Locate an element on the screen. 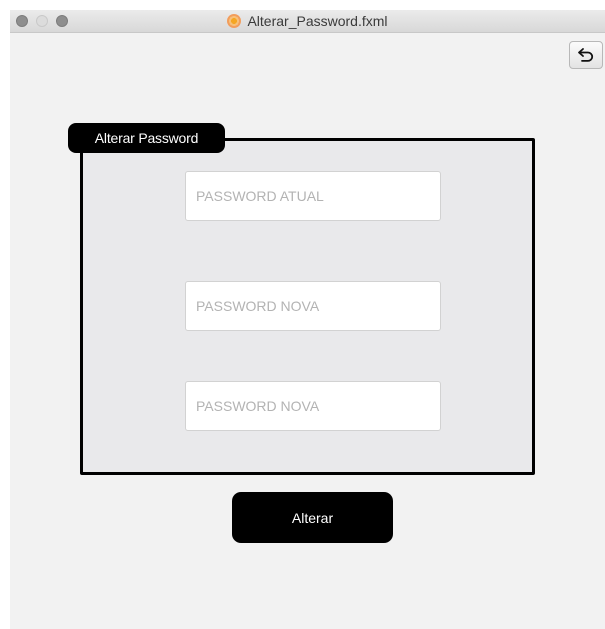  window-title: Alterar_Password.fxml is located at coordinates (317, 21).